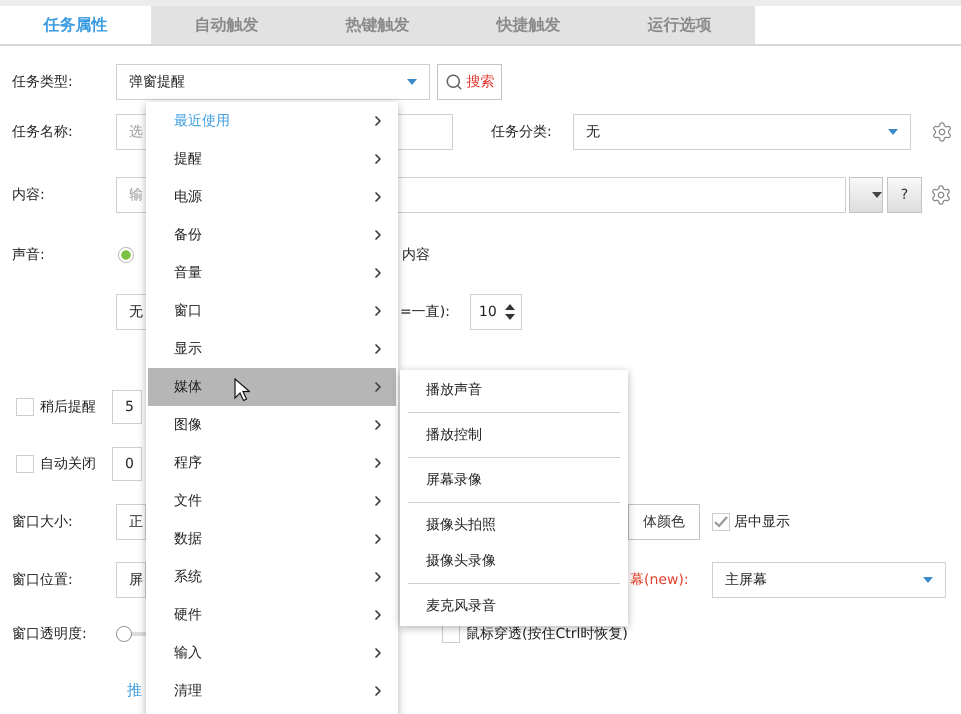 The image size is (961, 714). I want to click on field-label: 声音:, so click(29, 255).